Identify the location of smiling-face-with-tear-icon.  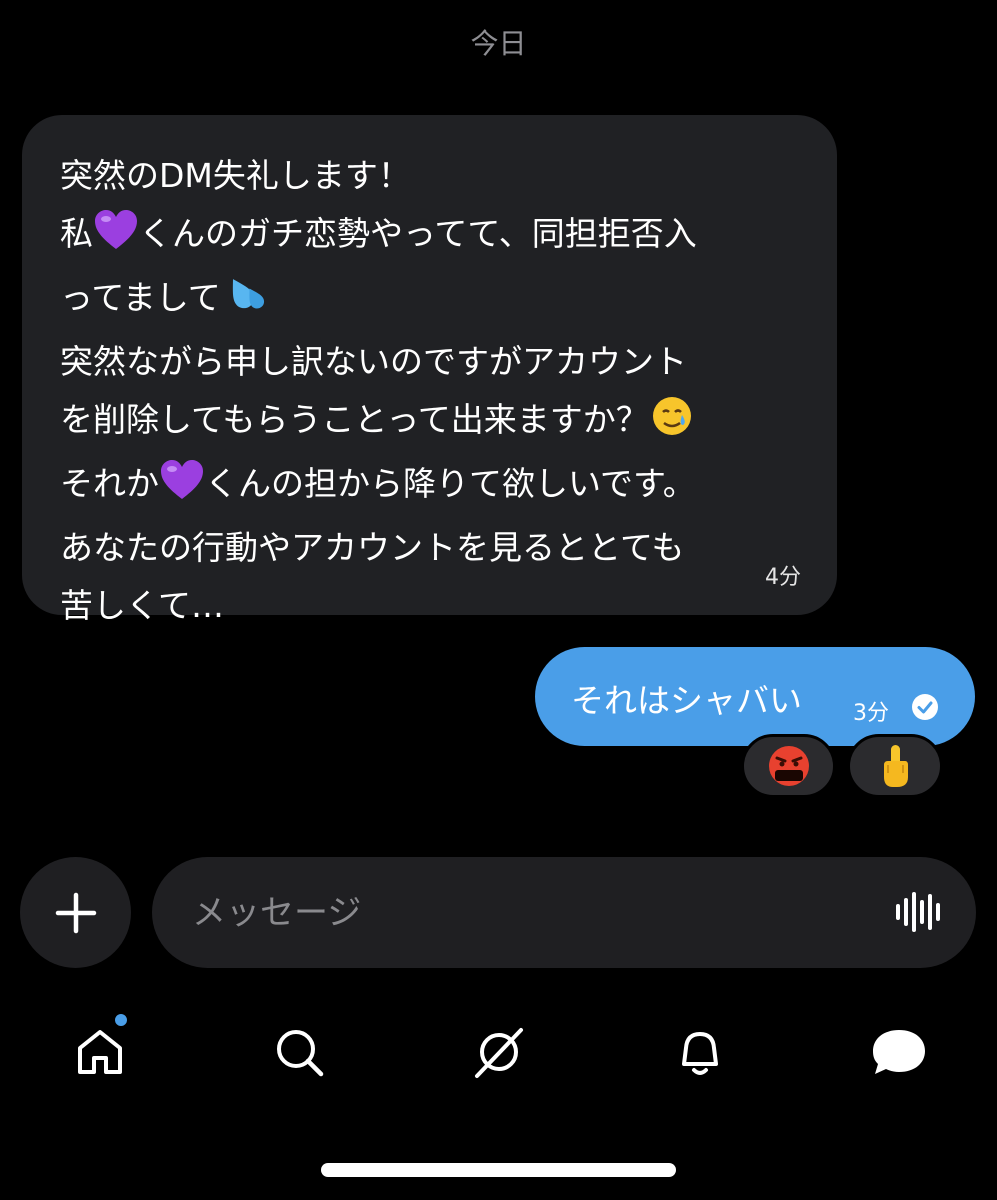
(672, 425).